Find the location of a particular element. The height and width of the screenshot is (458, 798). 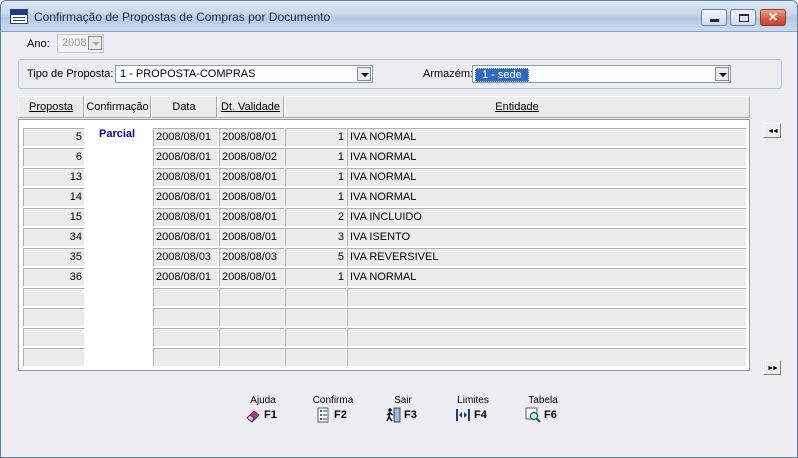

ano-value: 2008 is located at coordinates (74, 43).